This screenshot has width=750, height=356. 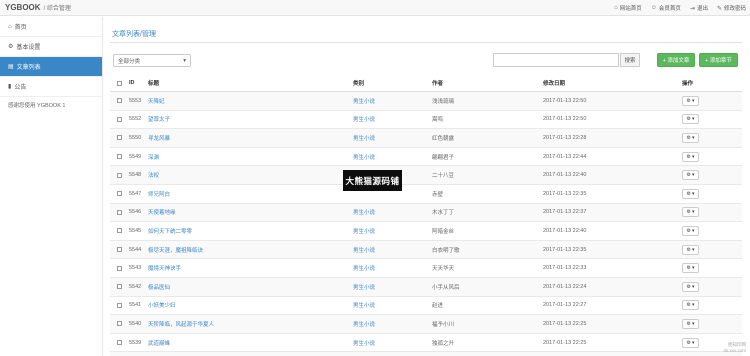 I want to click on row-author: 二十八豆, so click(x=443, y=176).